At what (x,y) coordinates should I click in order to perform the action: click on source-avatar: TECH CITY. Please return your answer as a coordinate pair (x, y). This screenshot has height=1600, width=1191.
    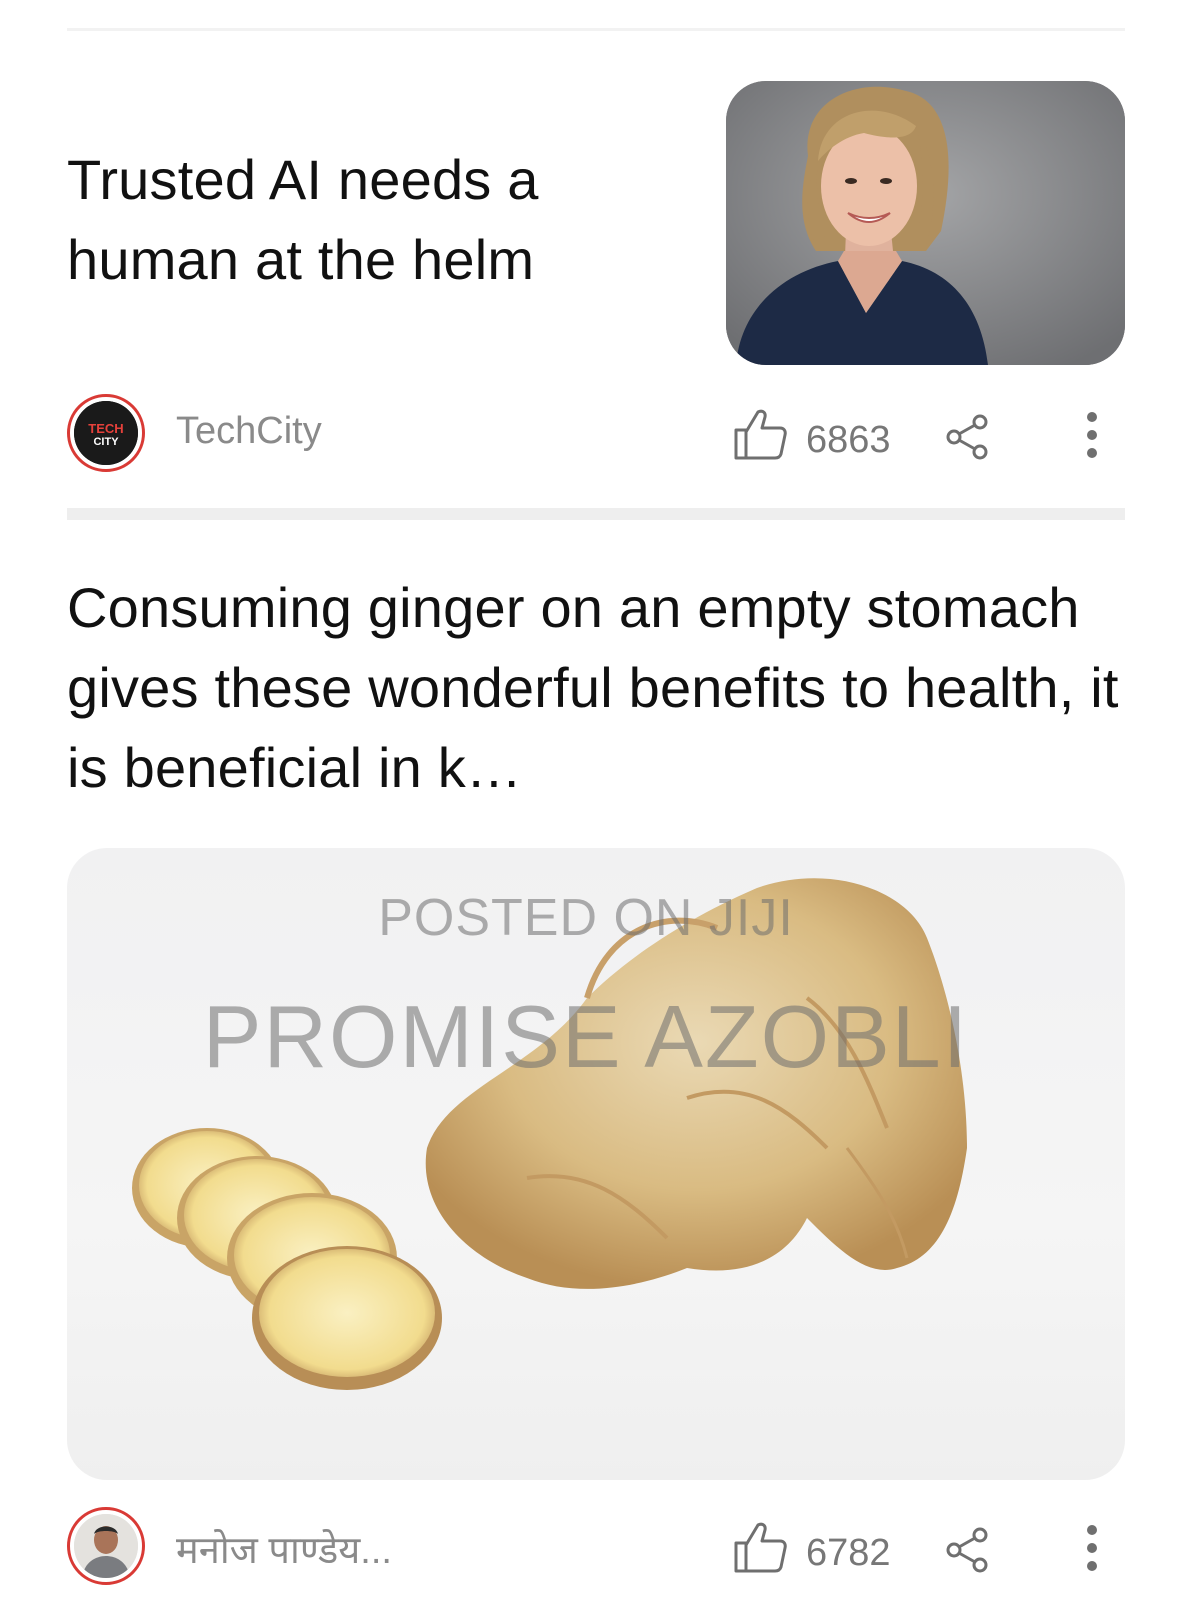
    Looking at the image, I should click on (106, 433).